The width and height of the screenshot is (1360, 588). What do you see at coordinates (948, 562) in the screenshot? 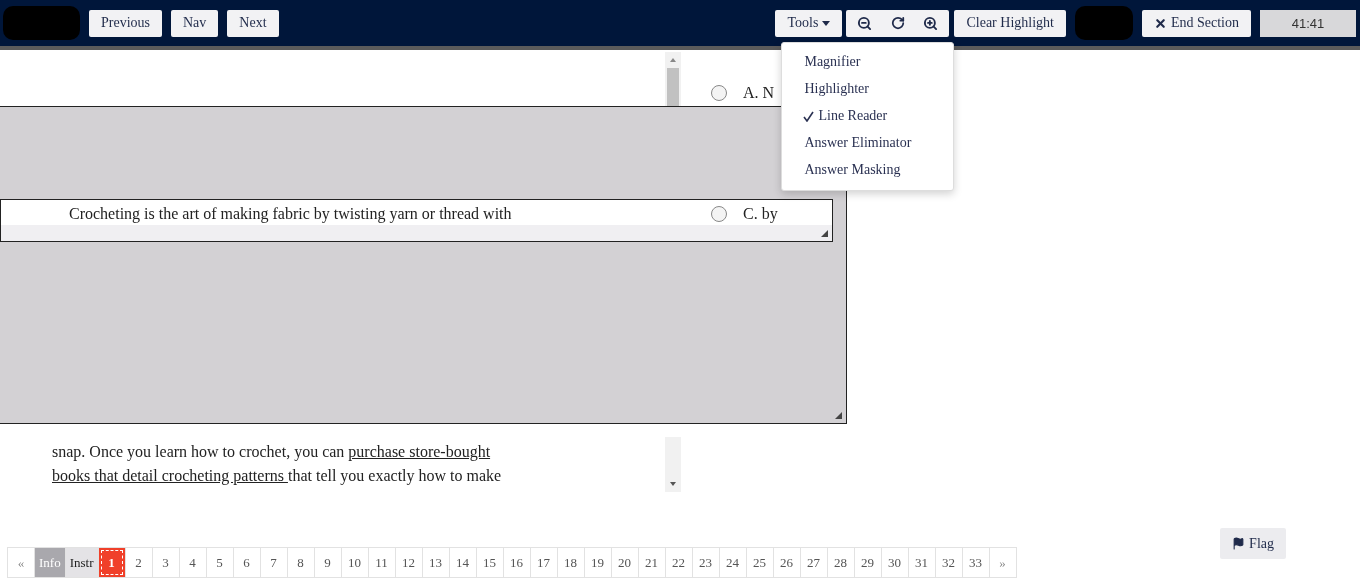
I see `page-number: 32` at bounding box center [948, 562].